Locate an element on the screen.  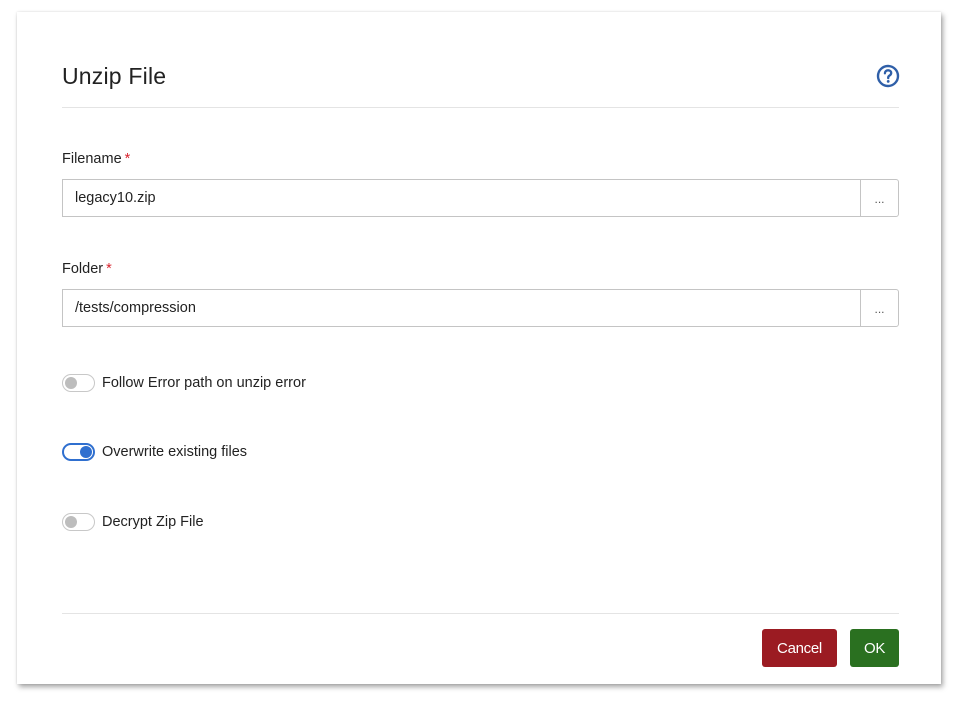
folder-label-text: Folder is located at coordinates (83, 269).